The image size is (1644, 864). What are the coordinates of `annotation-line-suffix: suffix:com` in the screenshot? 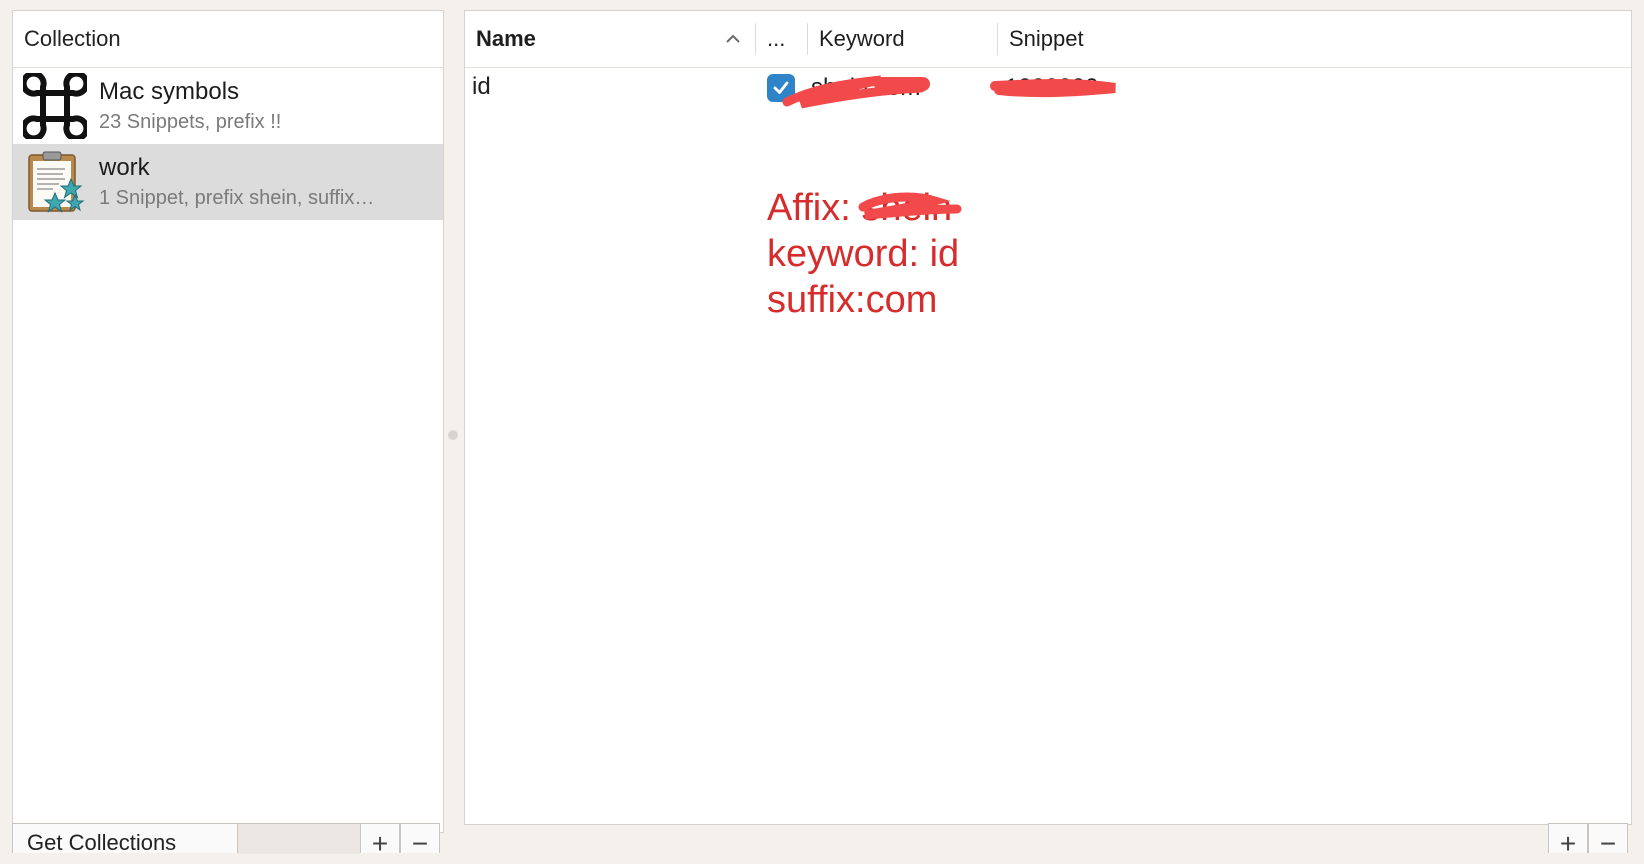 It's located at (852, 300).